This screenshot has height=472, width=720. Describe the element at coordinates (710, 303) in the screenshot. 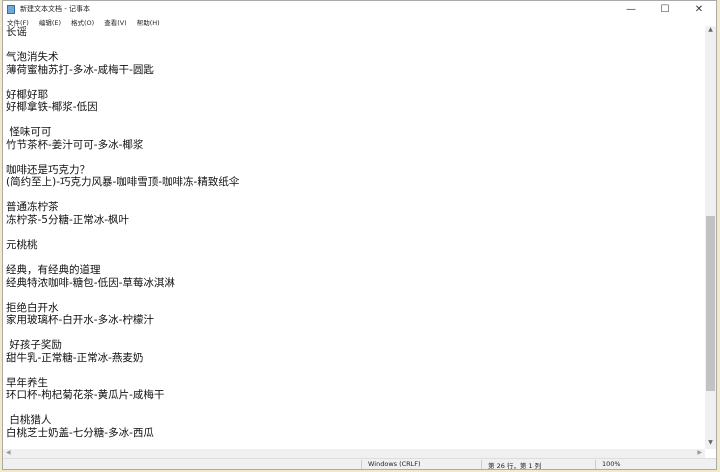

I see `scrollbar-thumb` at that location.